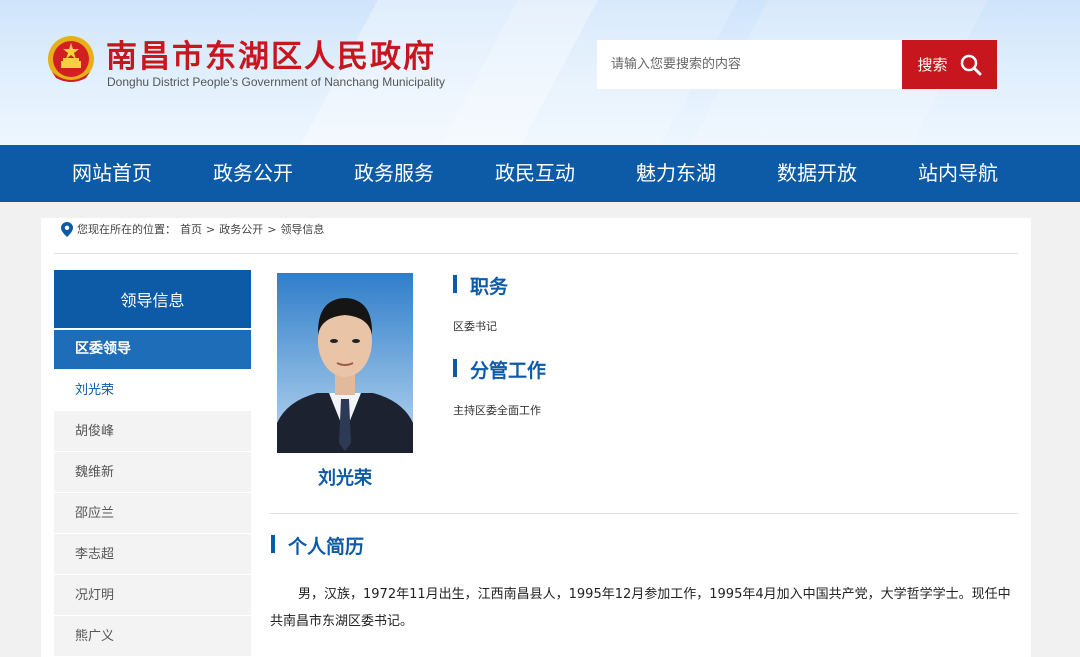 This screenshot has width=1080, height=657. What do you see at coordinates (932, 65) in the screenshot?
I see `search-button-label: 搜索` at bounding box center [932, 65].